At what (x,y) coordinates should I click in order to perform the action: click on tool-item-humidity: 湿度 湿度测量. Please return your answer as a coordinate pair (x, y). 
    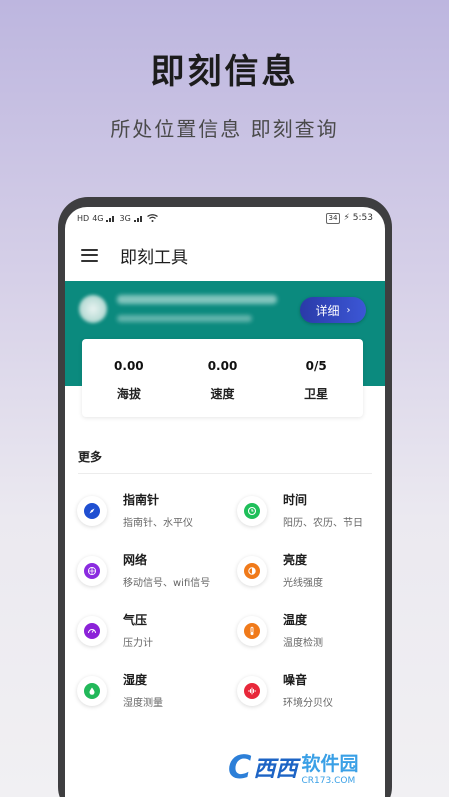
    Looking at the image, I should click on (140, 694).